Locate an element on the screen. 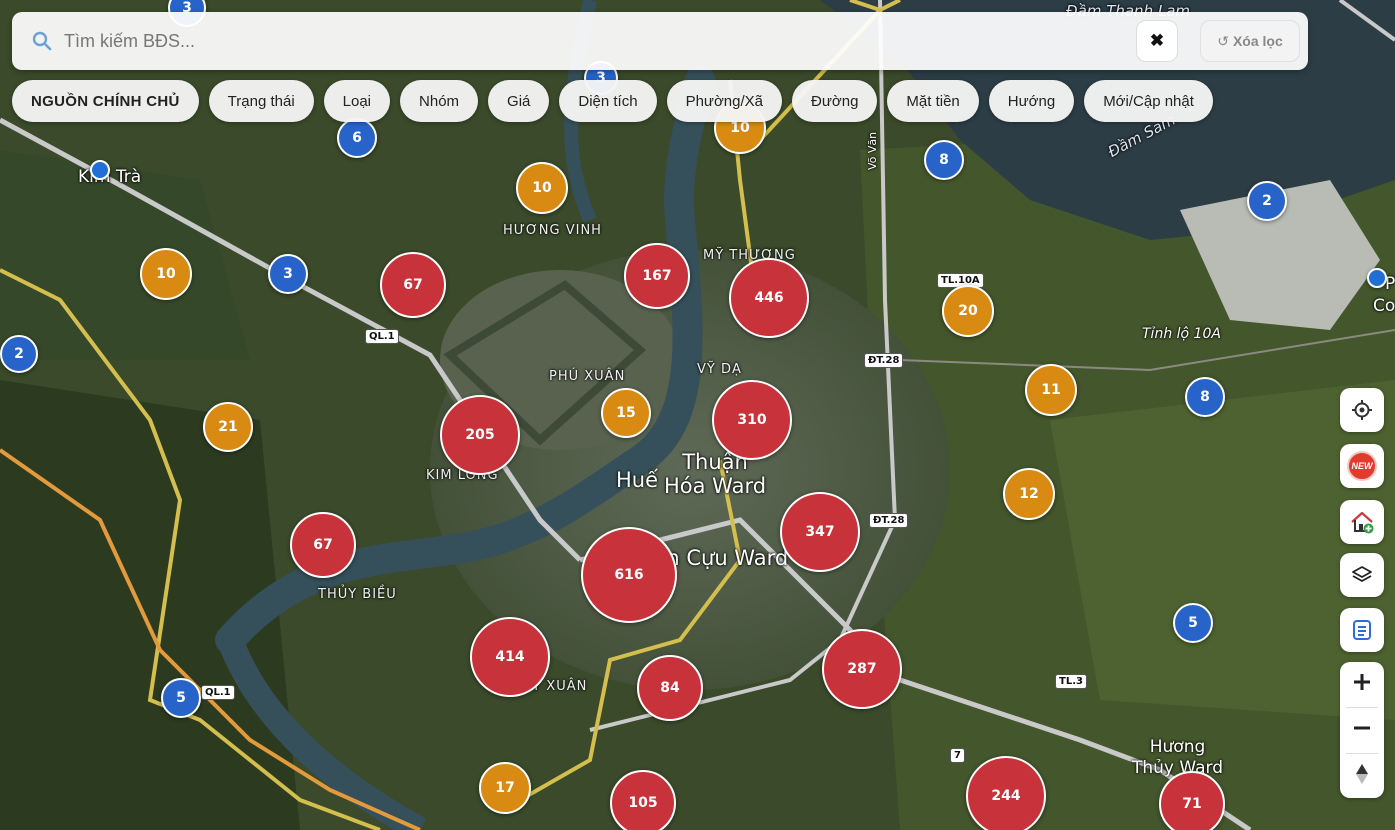 Image resolution: width=1395 pixels, height=830 pixels. compass-button is located at coordinates (1362, 776).